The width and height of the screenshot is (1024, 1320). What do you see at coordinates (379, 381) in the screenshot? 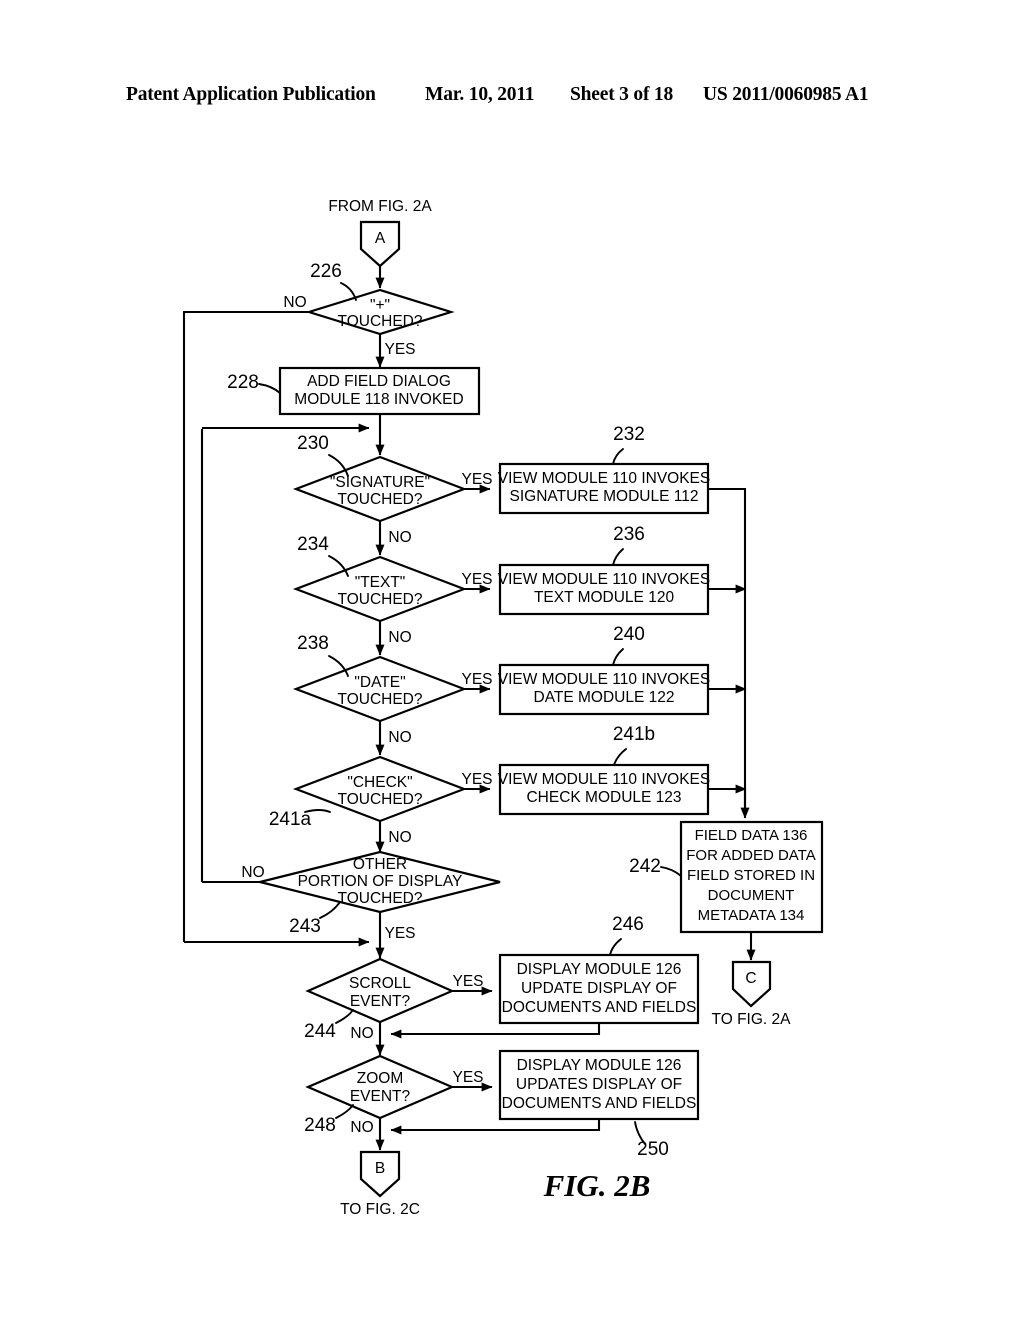
I see `process-add-field-dialog-line1: ADD FIELD DIALOG` at bounding box center [379, 381].